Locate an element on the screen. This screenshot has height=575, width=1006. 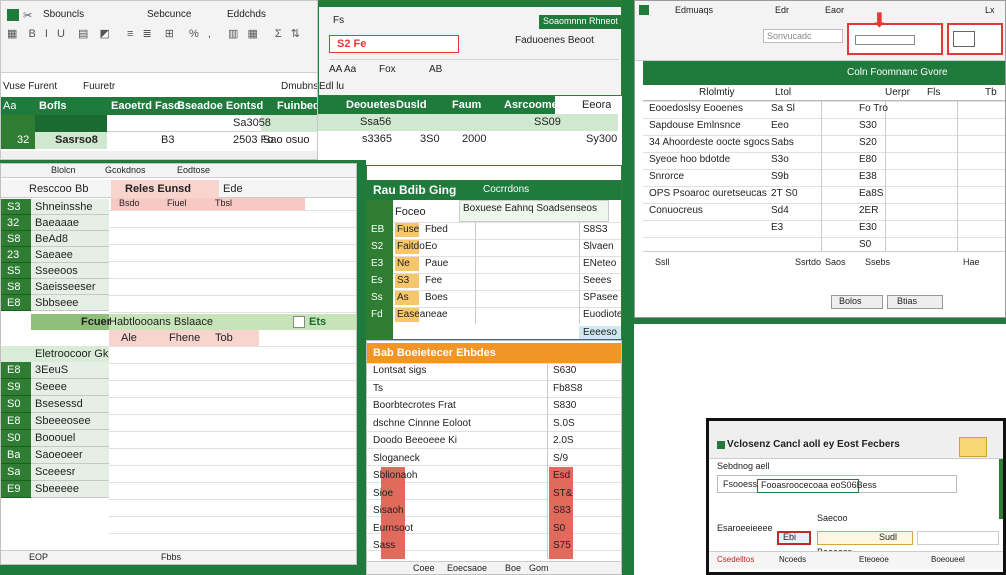
cell: Boes is located at coordinates (436, 297).